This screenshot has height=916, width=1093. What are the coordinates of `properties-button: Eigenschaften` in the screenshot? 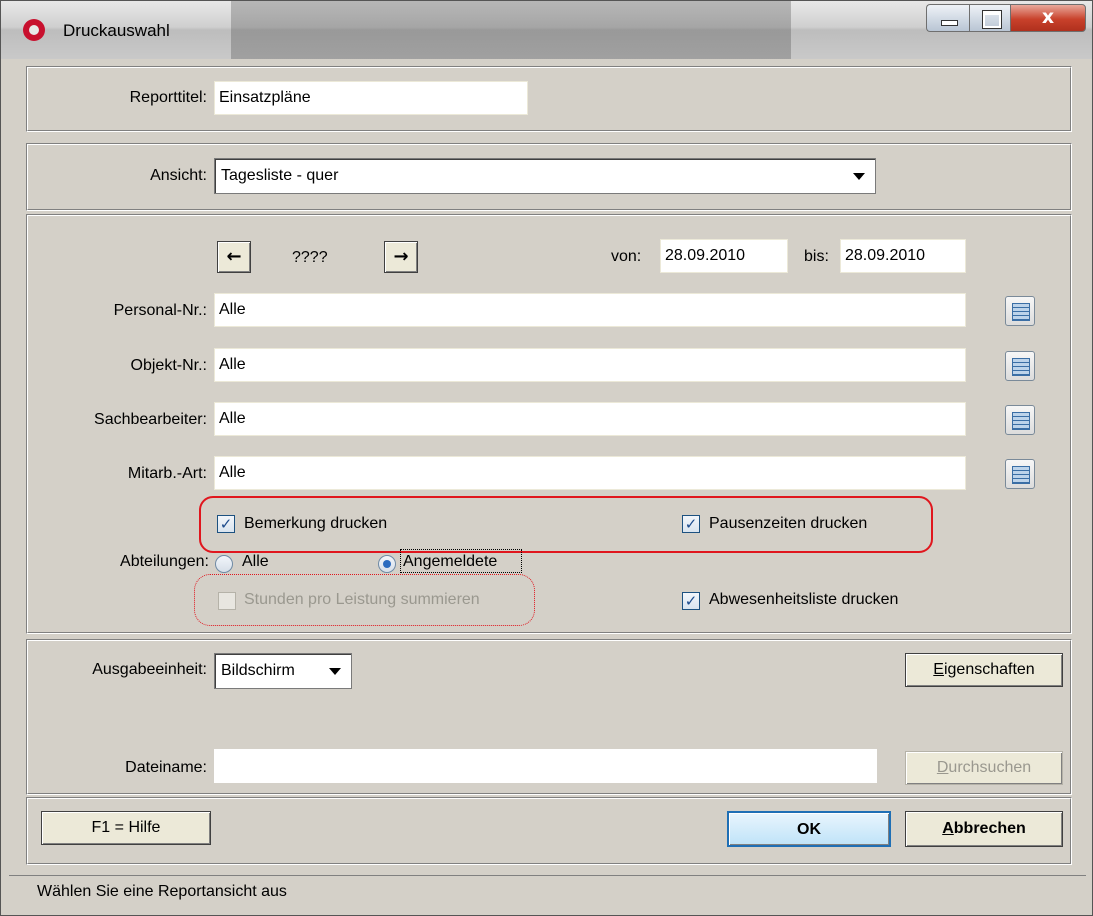 It's located at (984, 670).